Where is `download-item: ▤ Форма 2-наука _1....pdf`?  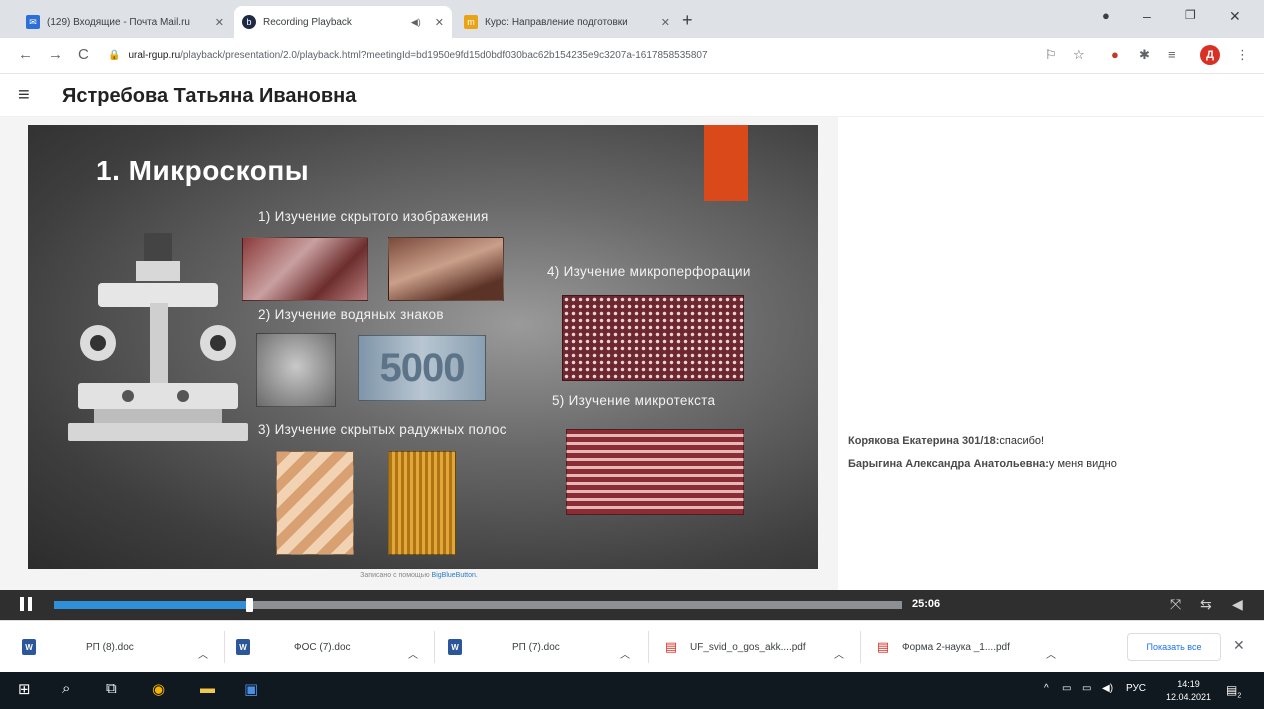
download-item: ▤ Форма 2-наука _1....pdf is located at coordinates (943, 647).